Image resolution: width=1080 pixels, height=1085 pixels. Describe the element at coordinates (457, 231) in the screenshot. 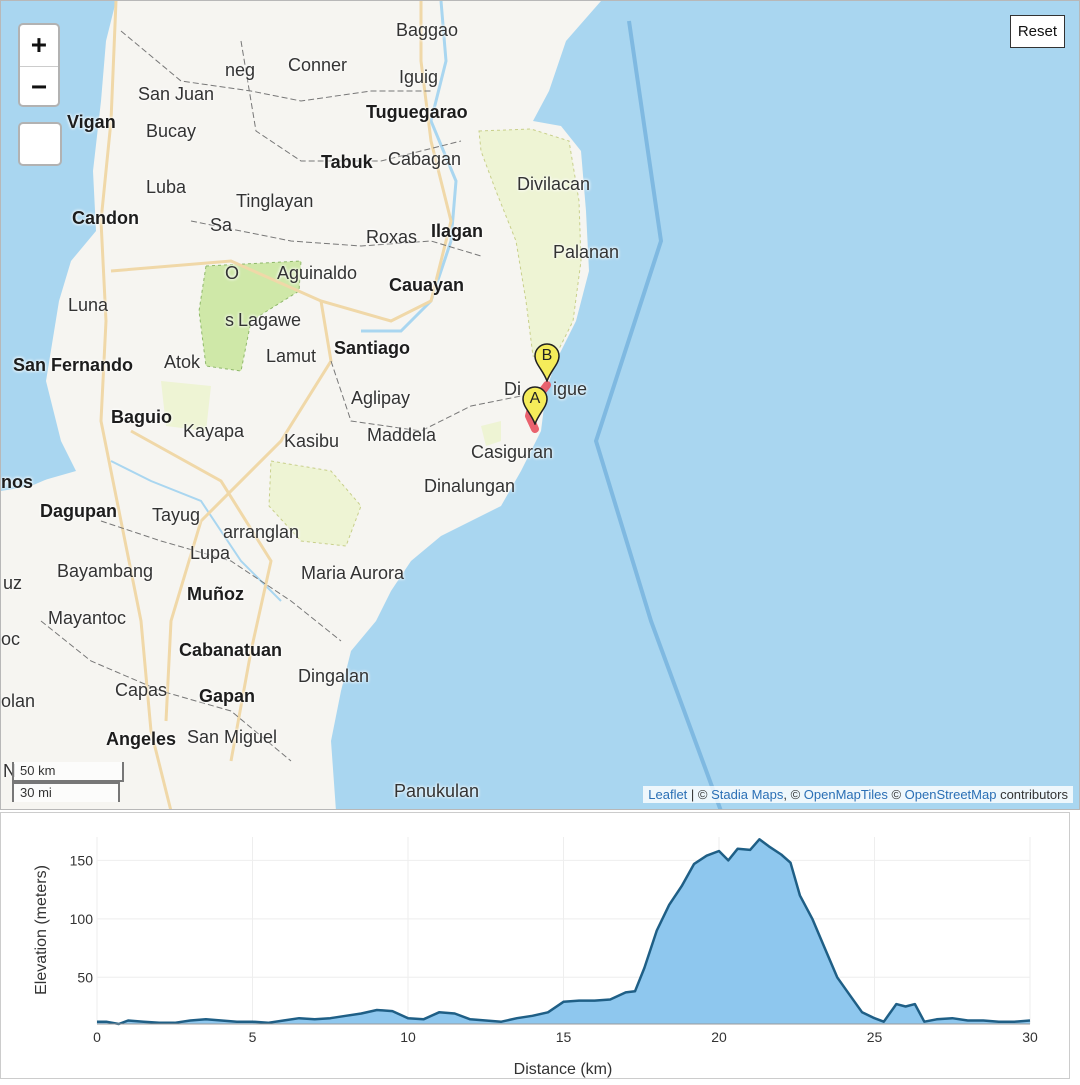

I see `place-ilagan: Ilagan` at that location.